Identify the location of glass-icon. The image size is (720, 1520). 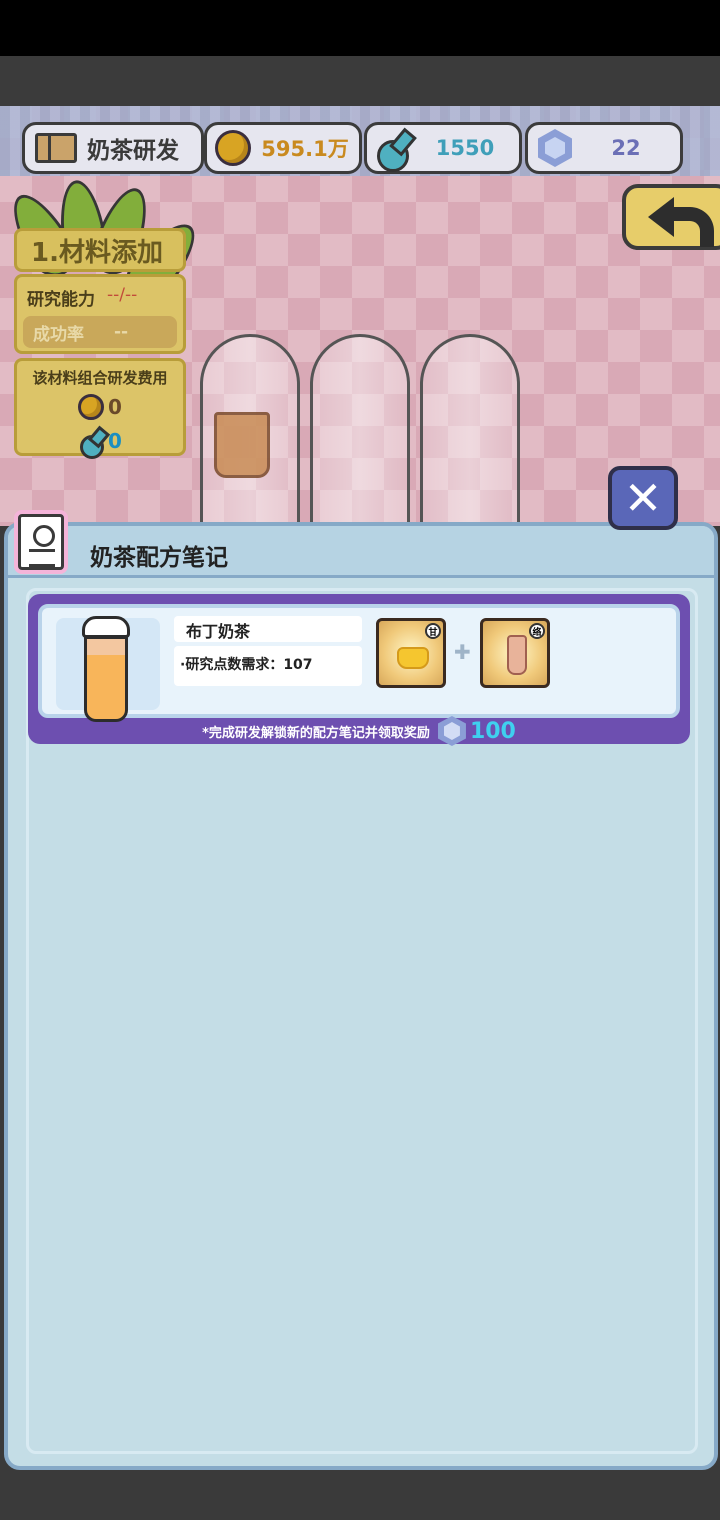
(517, 655).